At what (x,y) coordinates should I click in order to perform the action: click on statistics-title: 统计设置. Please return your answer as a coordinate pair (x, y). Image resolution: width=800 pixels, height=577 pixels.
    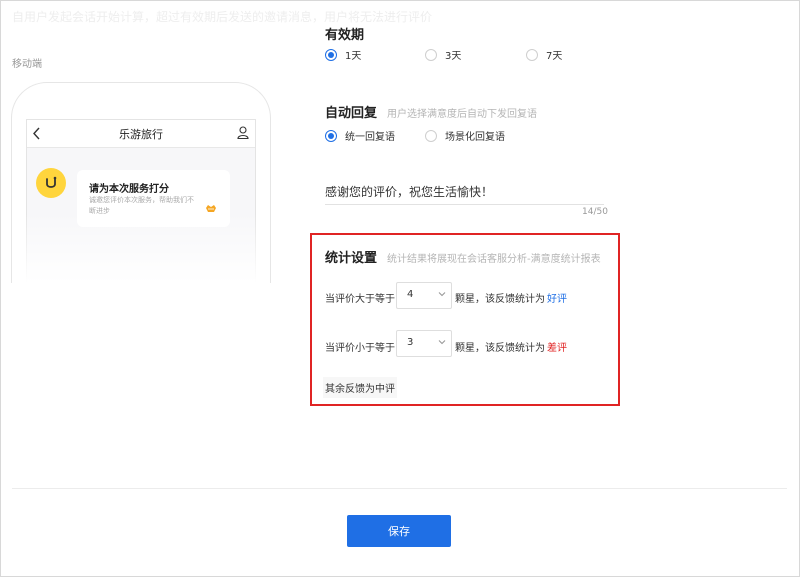
    Looking at the image, I should click on (351, 258).